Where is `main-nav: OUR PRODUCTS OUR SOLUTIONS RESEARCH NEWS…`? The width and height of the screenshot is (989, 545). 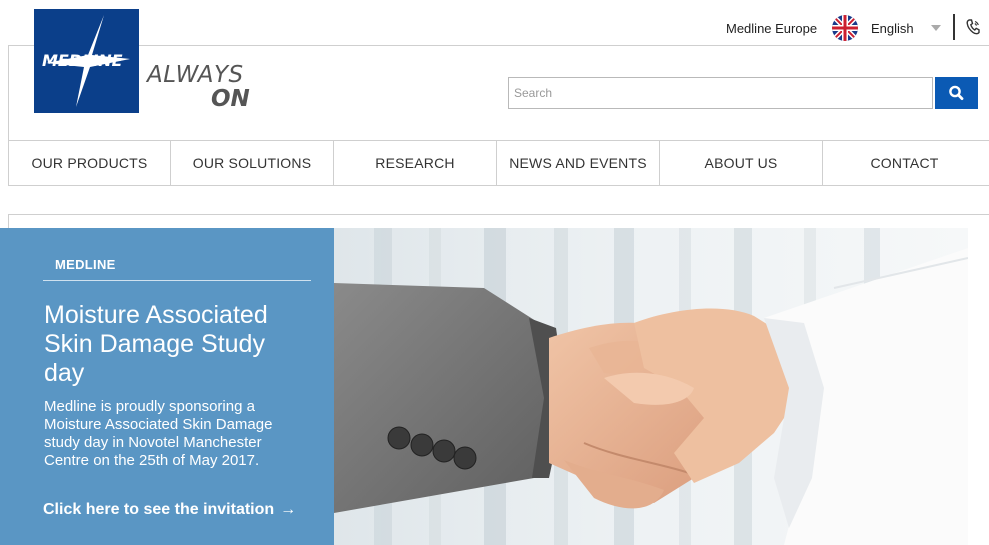 main-nav: OUR PRODUCTS OUR SOLUTIONS RESEARCH NEWS… is located at coordinates (497, 163).